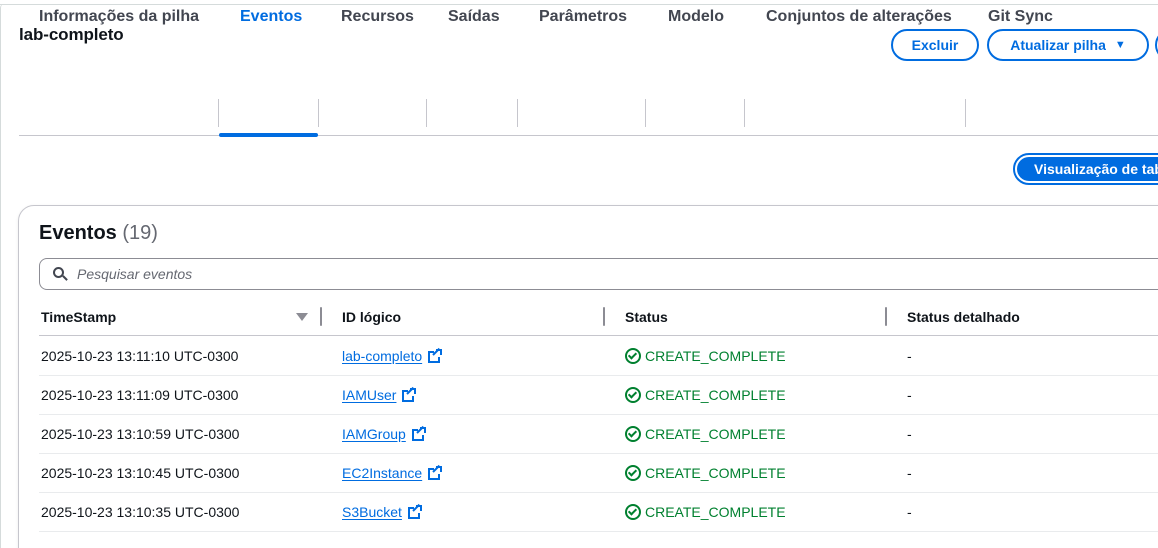 The height and width of the screenshot is (548, 1158). What do you see at coordinates (78, 233) in the screenshot?
I see `events-title: Eventos` at bounding box center [78, 233].